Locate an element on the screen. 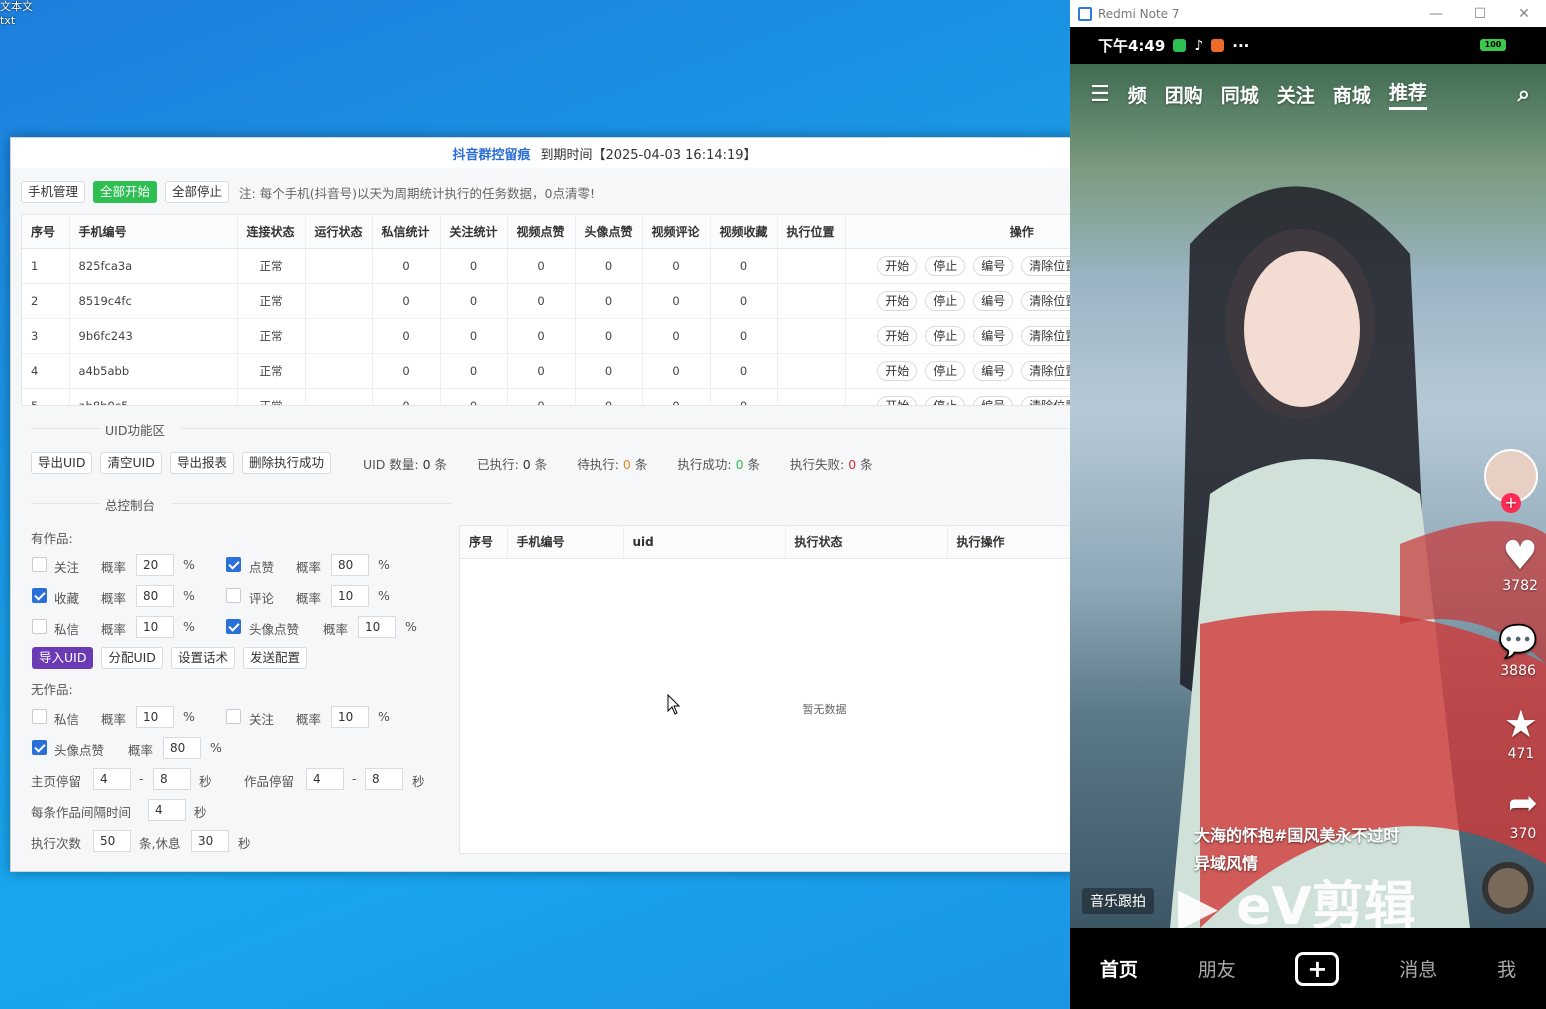 Image resolution: width=1546 pixels, height=1009 pixels. device-col-header: 运行状态 is located at coordinates (339, 232).